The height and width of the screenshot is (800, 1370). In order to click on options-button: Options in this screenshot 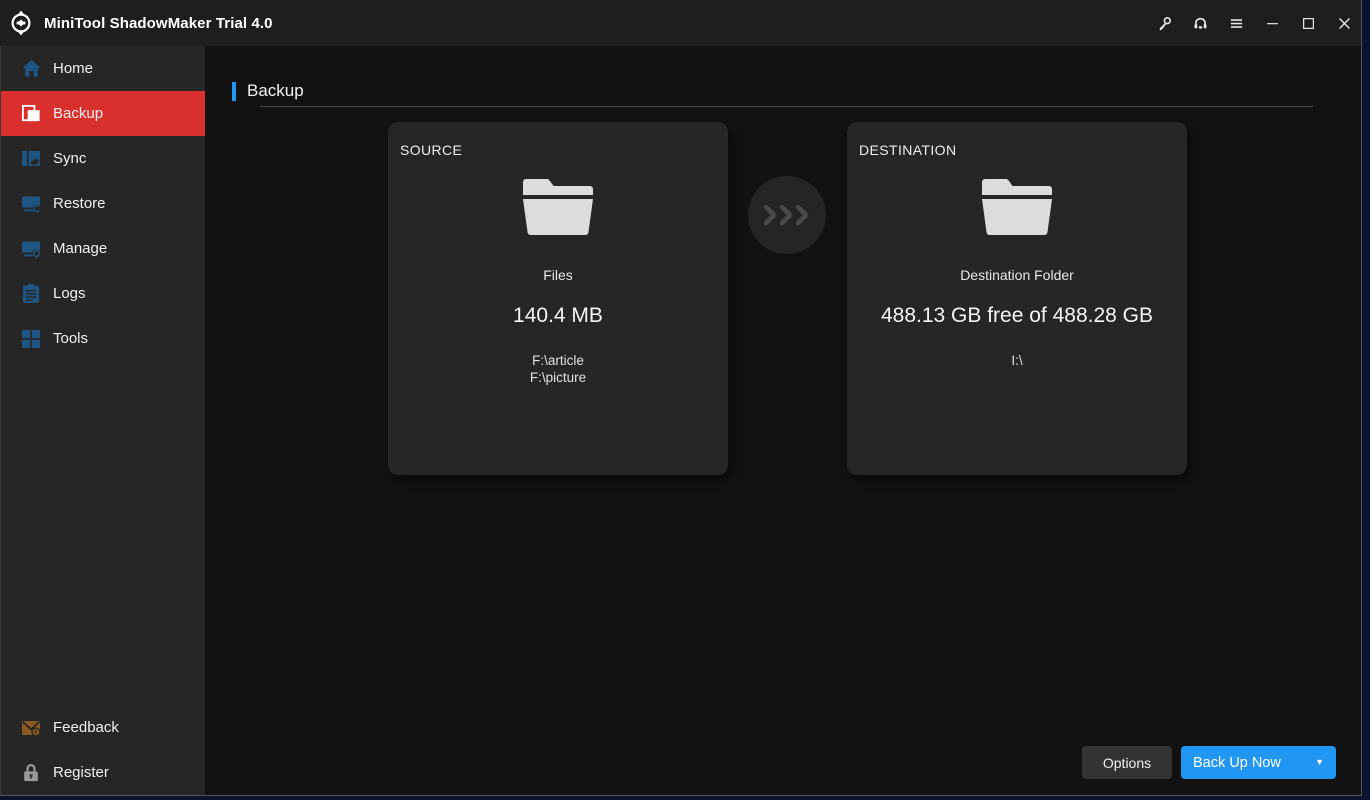, I will do `click(1127, 762)`.